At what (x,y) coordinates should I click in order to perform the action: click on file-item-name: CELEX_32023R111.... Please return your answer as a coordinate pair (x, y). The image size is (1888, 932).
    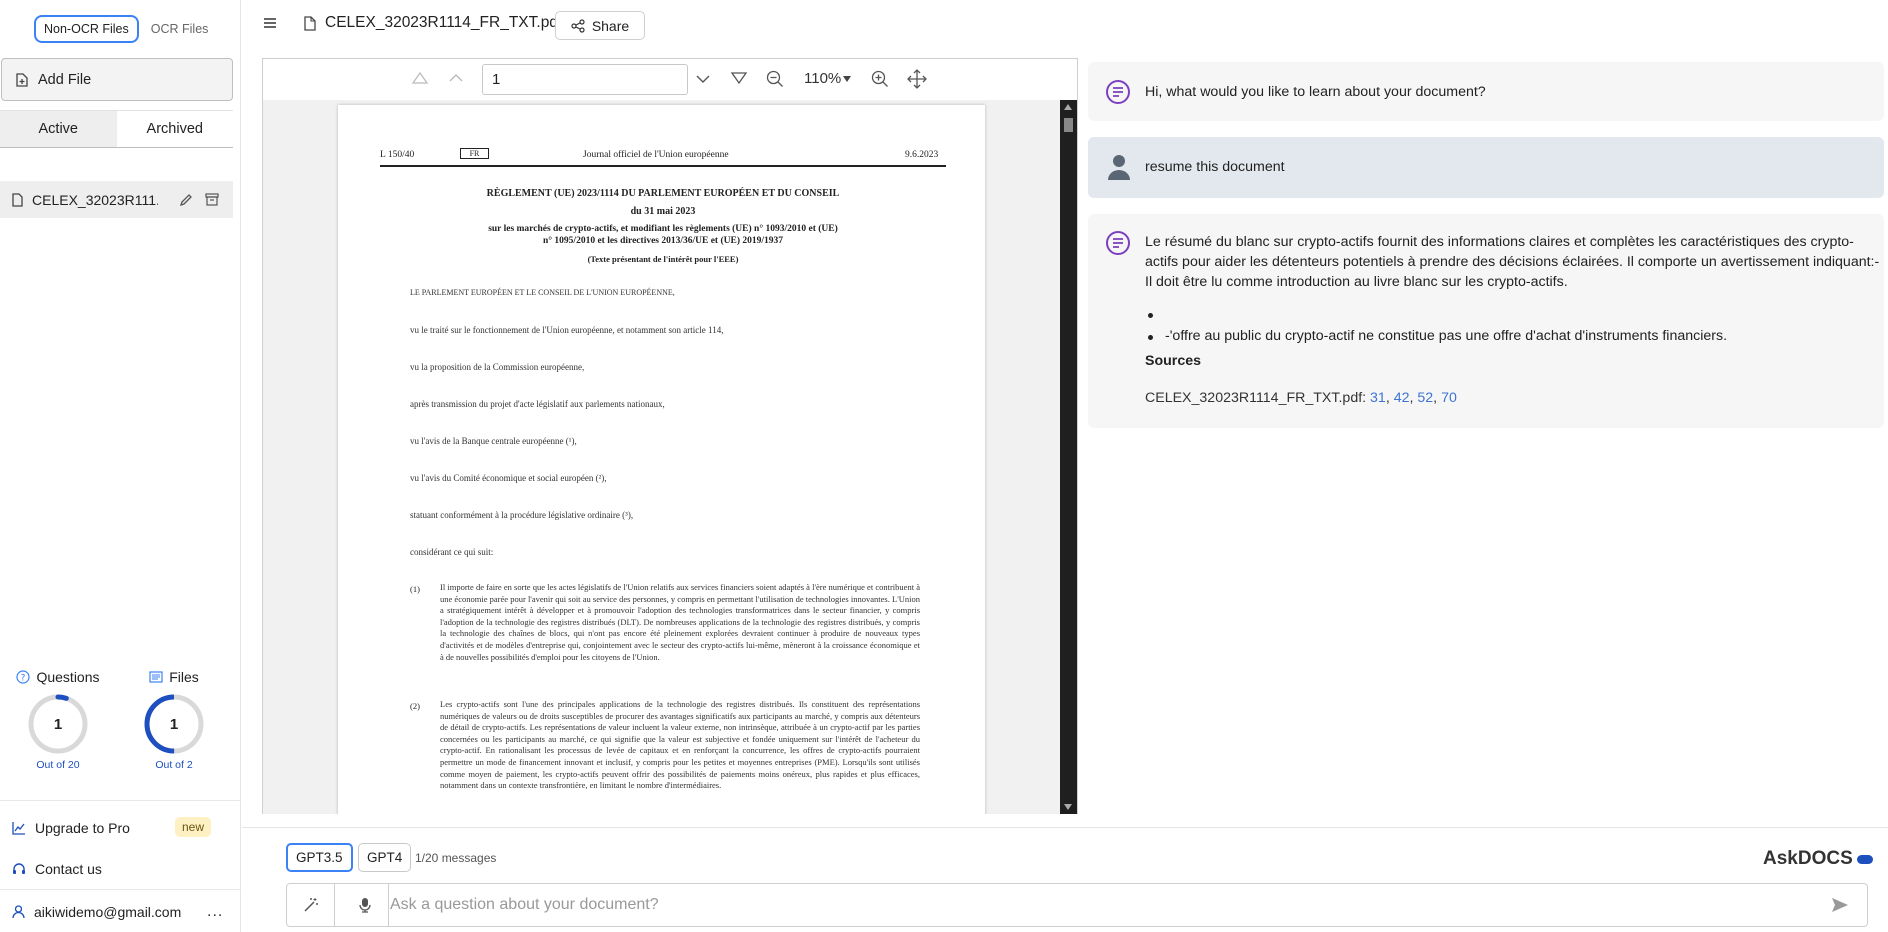
    Looking at the image, I should click on (95, 199).